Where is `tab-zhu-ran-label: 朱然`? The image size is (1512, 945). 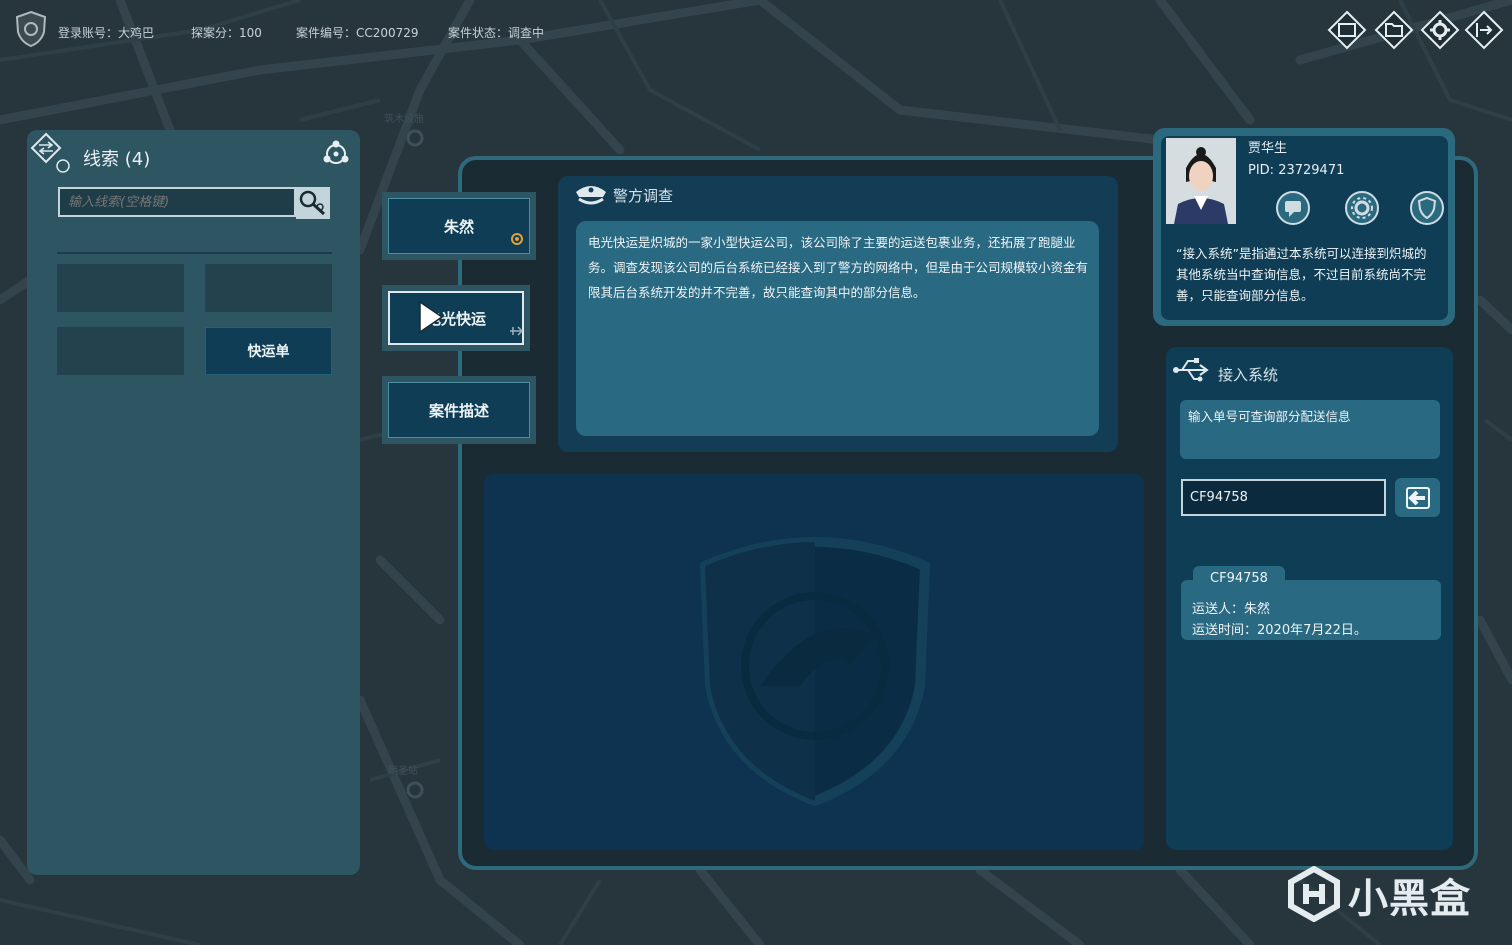 tab-zhu-ran-label: 朱然 is located at coordinates (459, 226).